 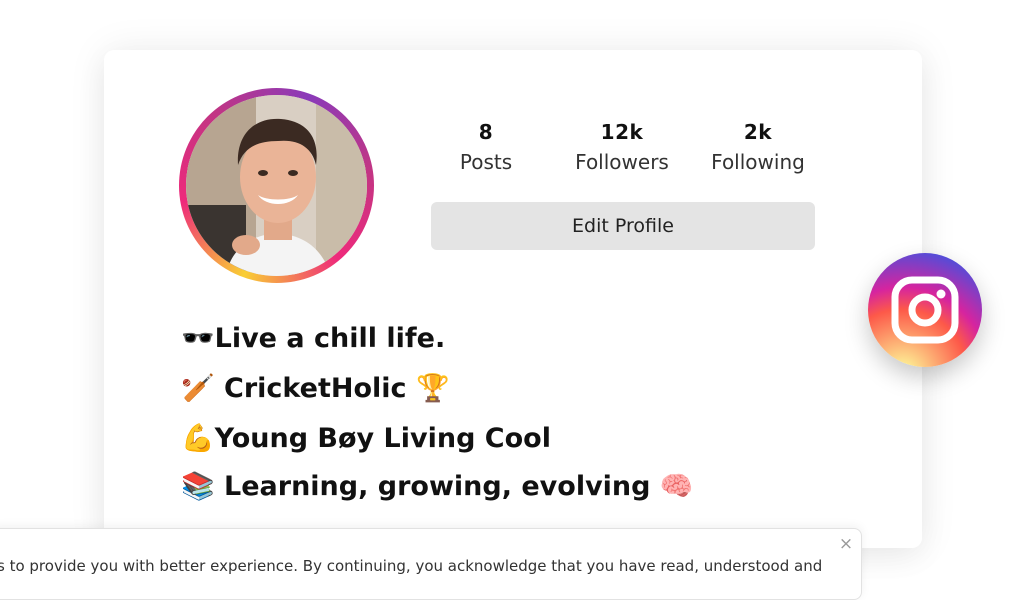 I want to click on bio-line-3: 💪Young Bøy Living Cool, so click(x=366, y=439).